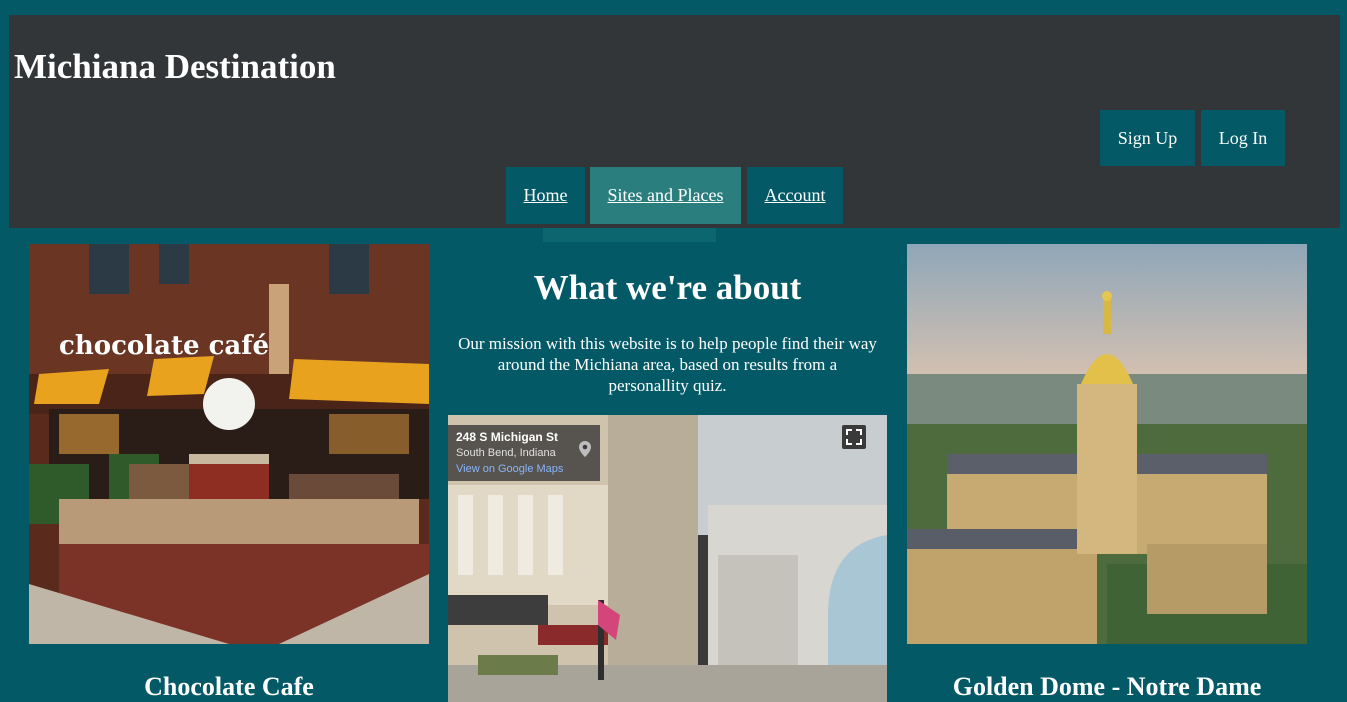 This screenshot has height=702, width=1347. What do you see at coordinates (854, 437) in the screenshot?
I see `fullscreen-icon` at bounding box center [854, 437].